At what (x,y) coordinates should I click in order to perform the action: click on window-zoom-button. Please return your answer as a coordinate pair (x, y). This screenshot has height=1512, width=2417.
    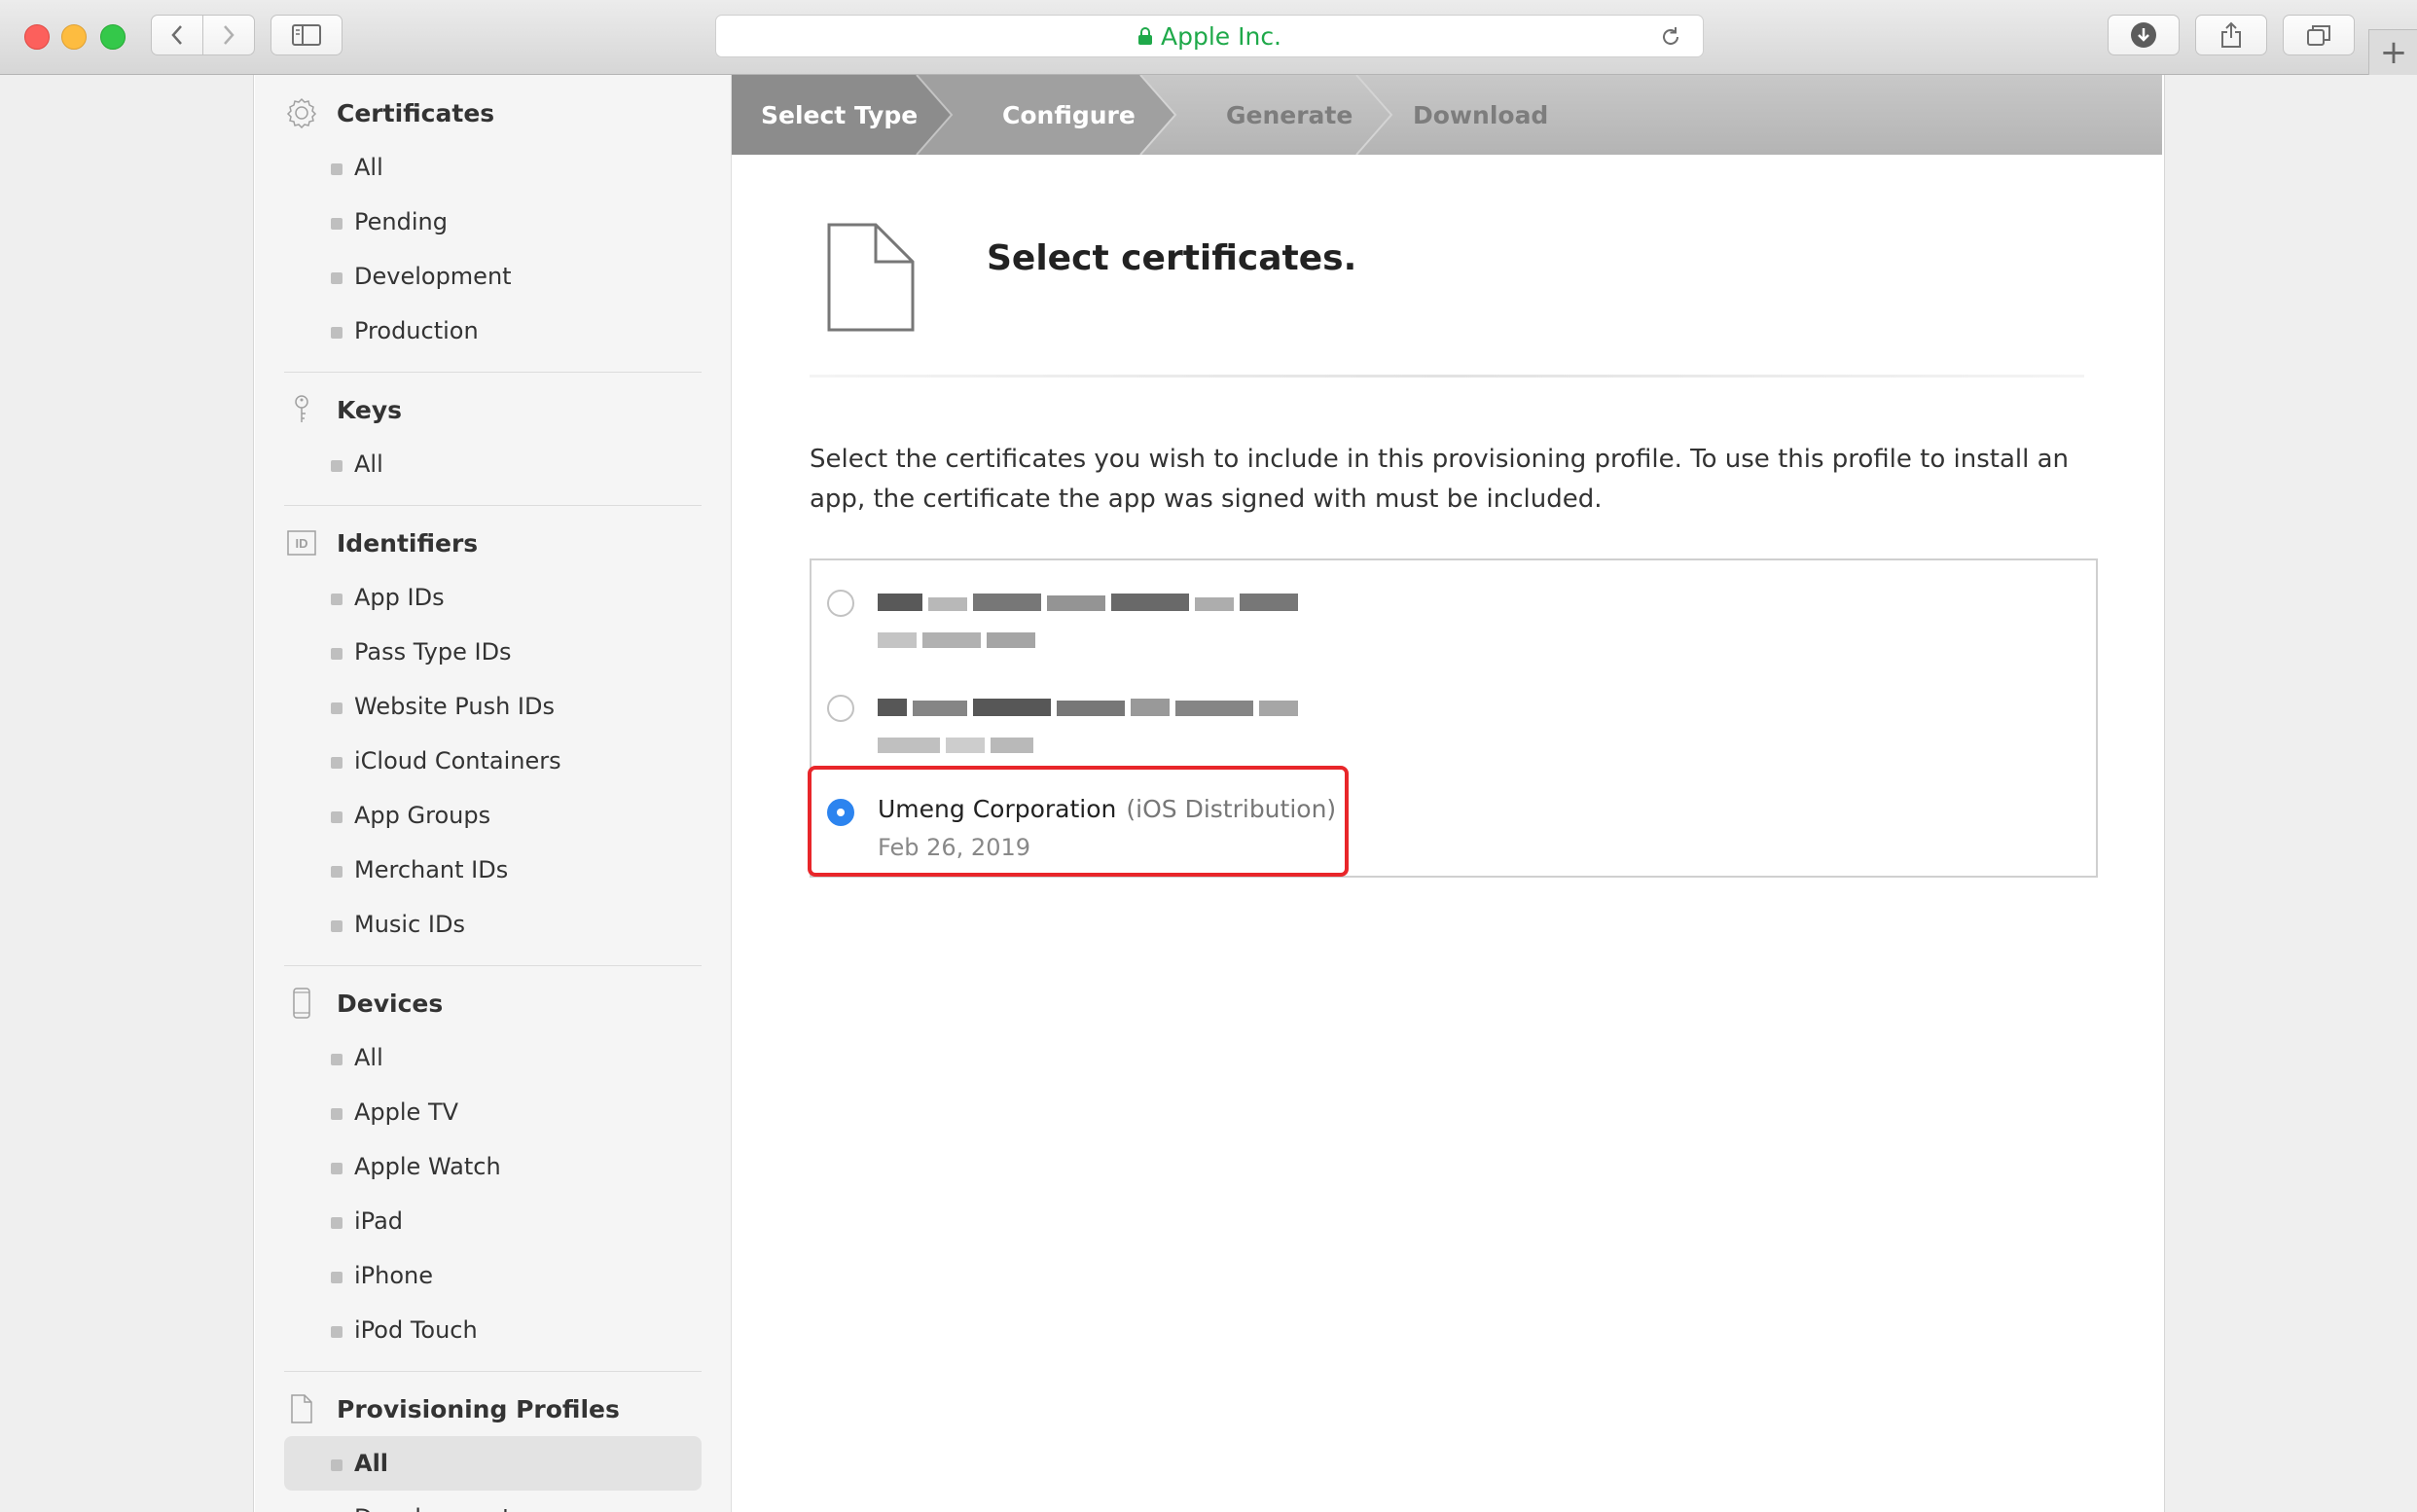
    Looking at the image, I should click on (113, 37).